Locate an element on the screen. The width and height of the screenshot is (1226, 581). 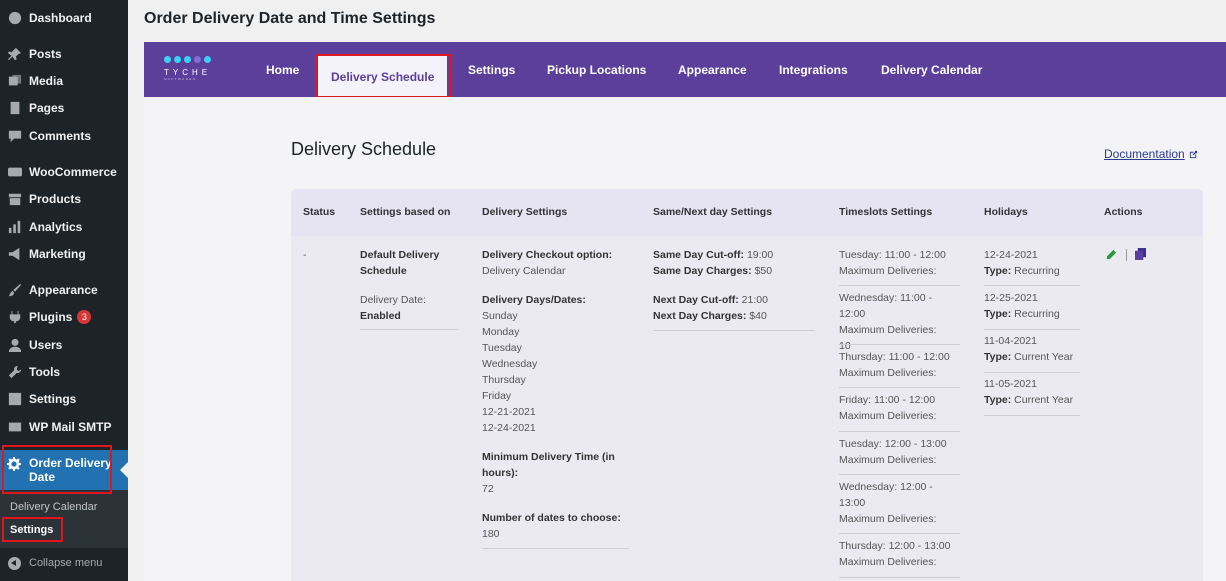
col-same-next-day: Same/Next day Settings is located at coordinates (713, 212).